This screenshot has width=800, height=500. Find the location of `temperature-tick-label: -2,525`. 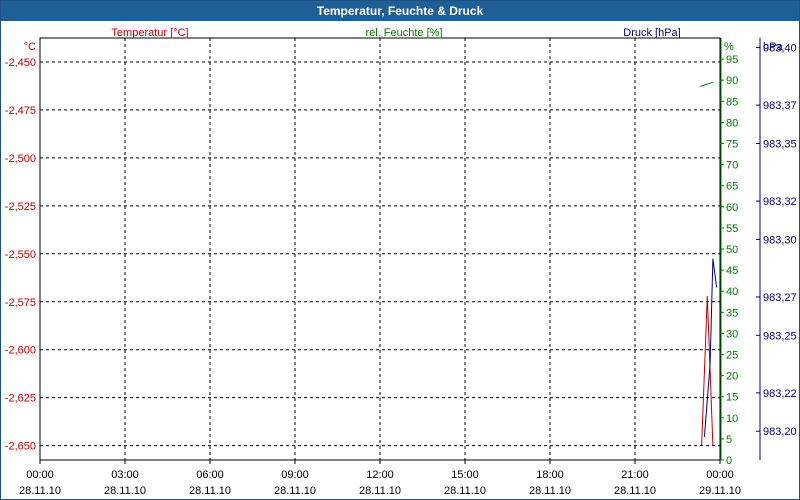

temperature-tick-label: -2,525 is located at coordinates (20, 207).